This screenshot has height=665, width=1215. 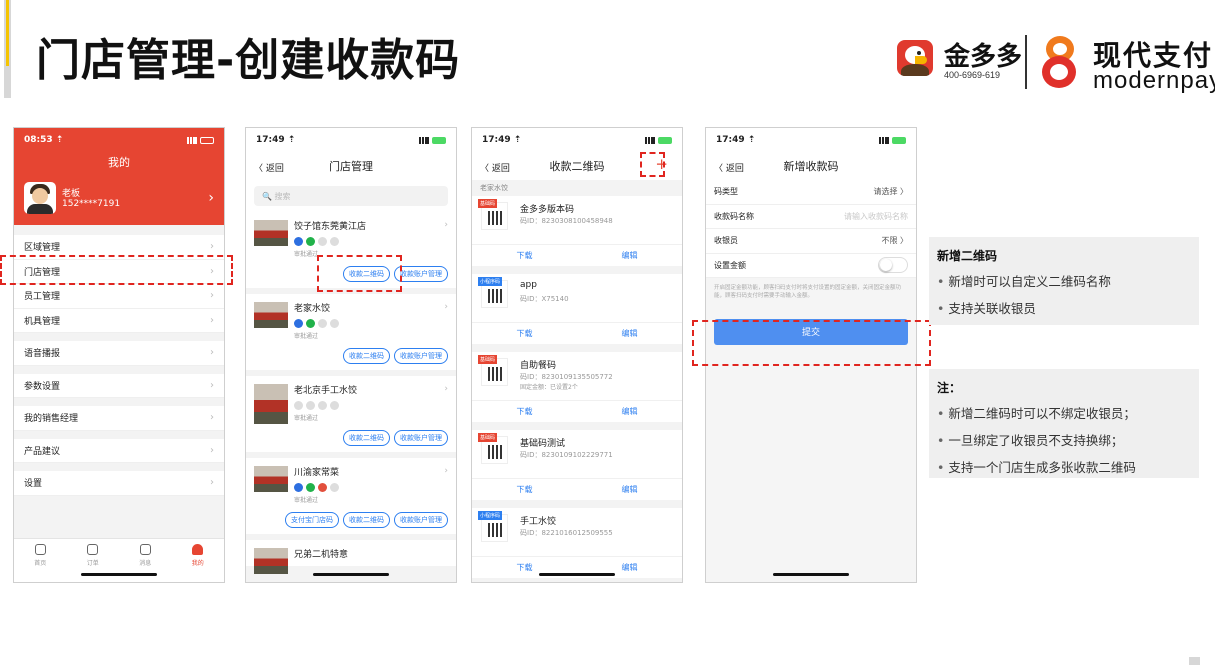 I want to click on store-card: › 老北京手工水饺 审批通过 收款二维码 收款账户管理, so click(x=351, y=417).